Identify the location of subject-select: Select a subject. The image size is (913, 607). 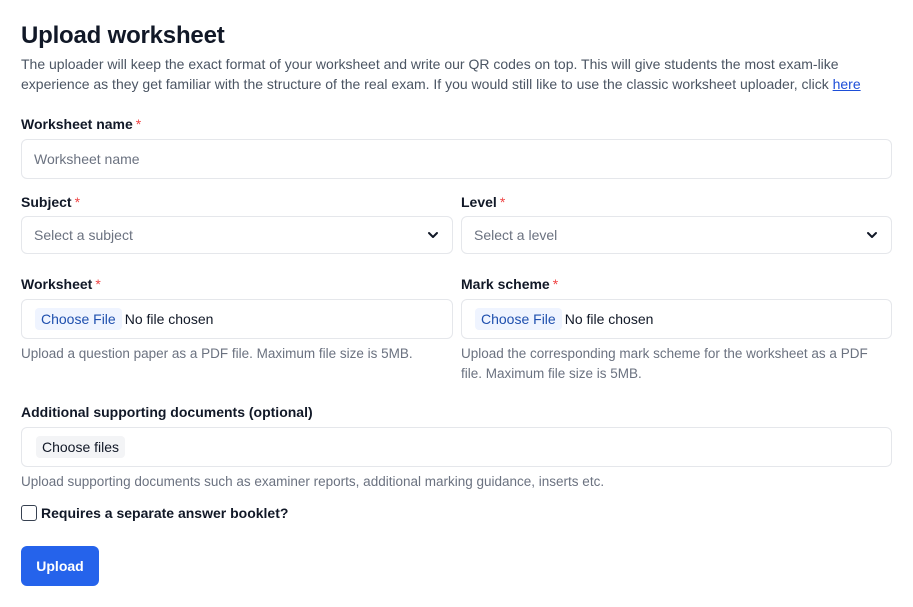
(237, 235).